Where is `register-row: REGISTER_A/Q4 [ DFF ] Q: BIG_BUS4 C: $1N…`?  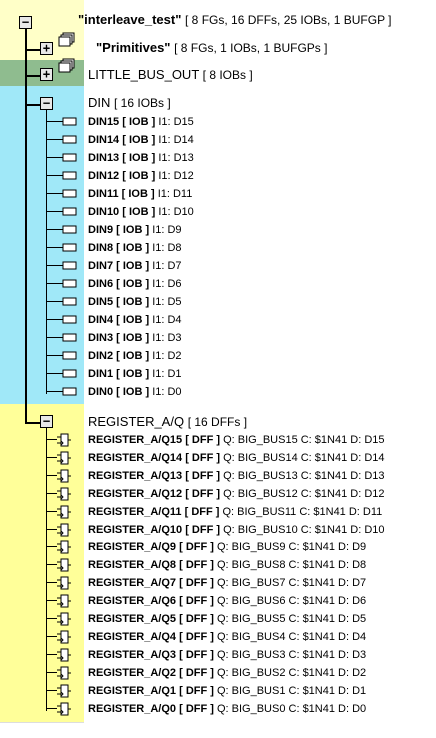 register-row: REGISTER_A/Q4 [ DFF ] Q: BIG_BUS4 C: $1N… is located at coordinates (227, 637).